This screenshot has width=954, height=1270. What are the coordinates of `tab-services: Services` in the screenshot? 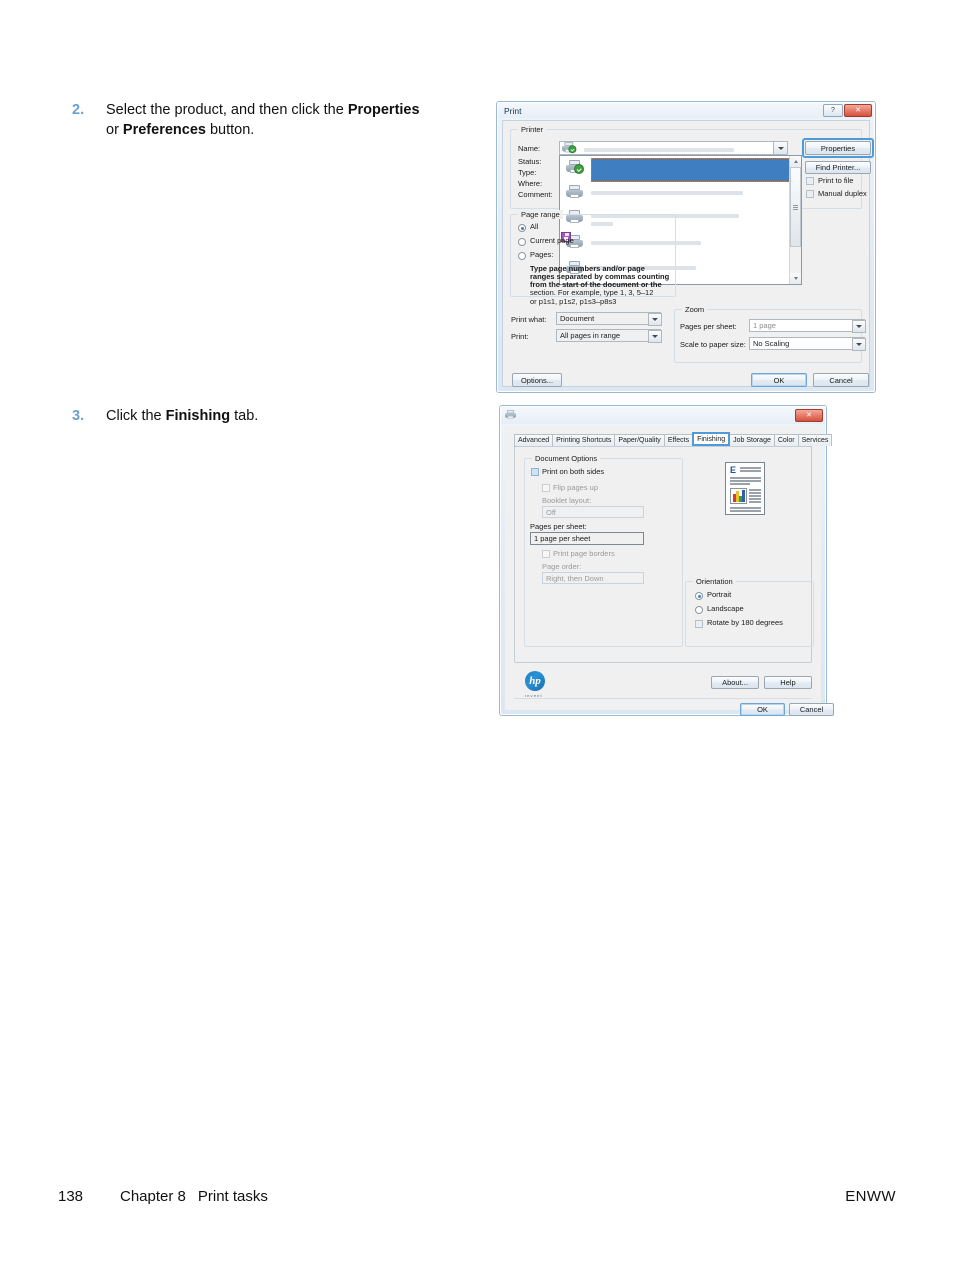 It's located at (815, 440).